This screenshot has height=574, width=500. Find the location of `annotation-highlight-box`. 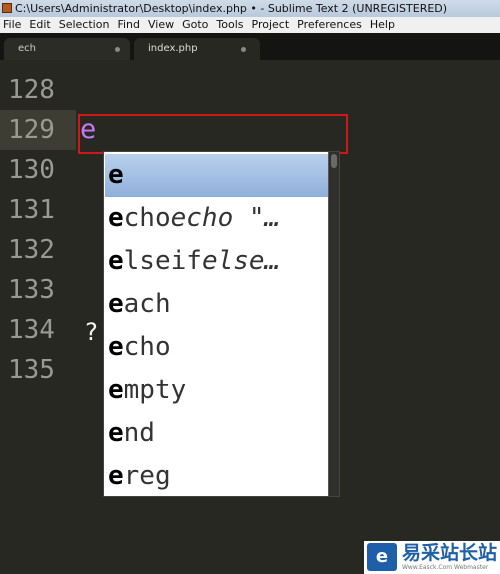

annotation-highlight-box is located at coordinates (213, 134).